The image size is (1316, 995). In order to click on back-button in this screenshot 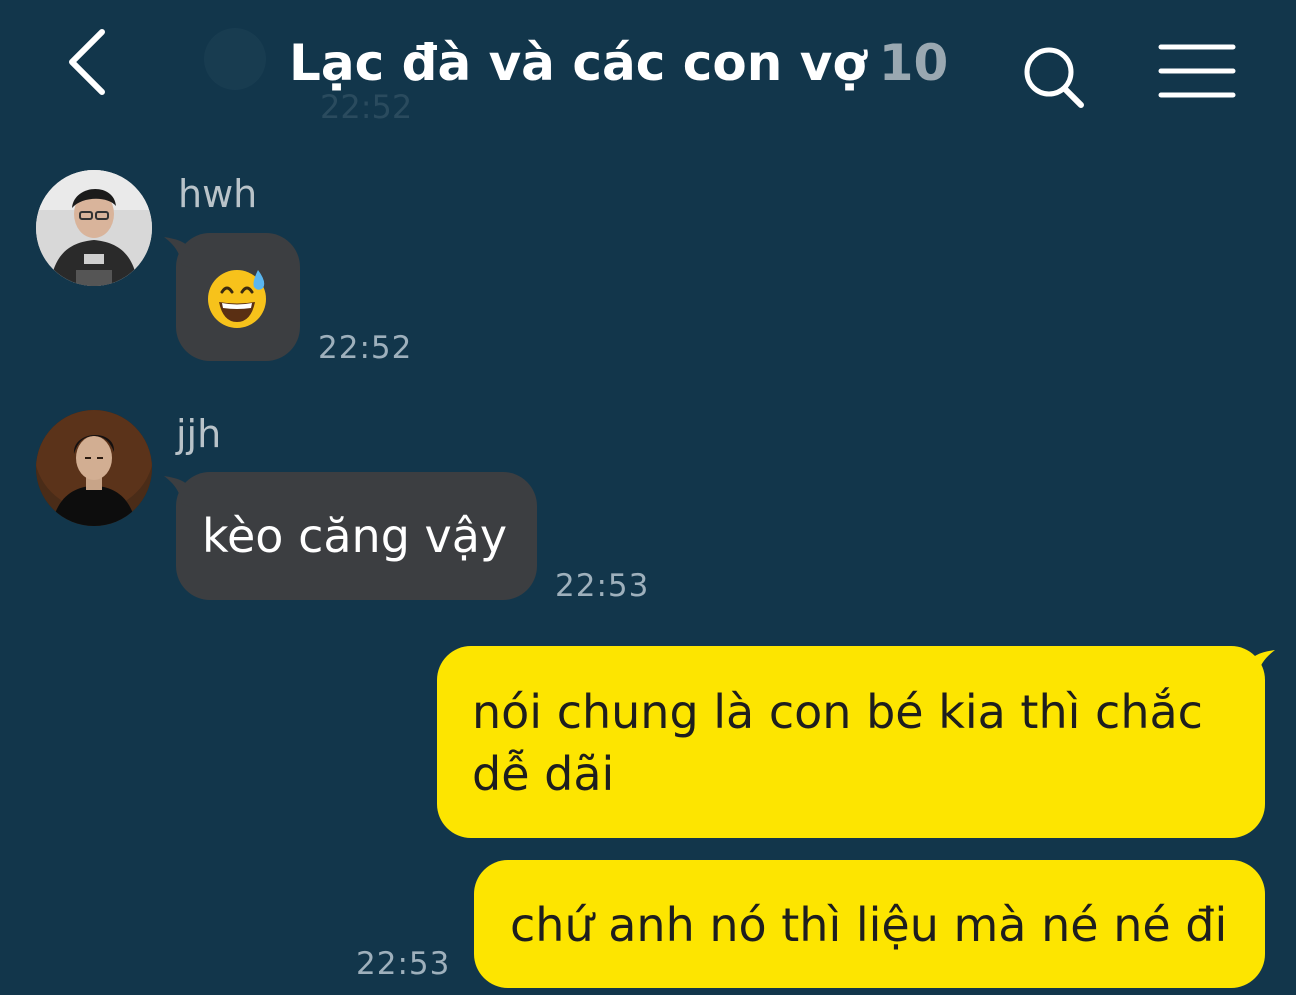, I will do `click(93, 62)`.